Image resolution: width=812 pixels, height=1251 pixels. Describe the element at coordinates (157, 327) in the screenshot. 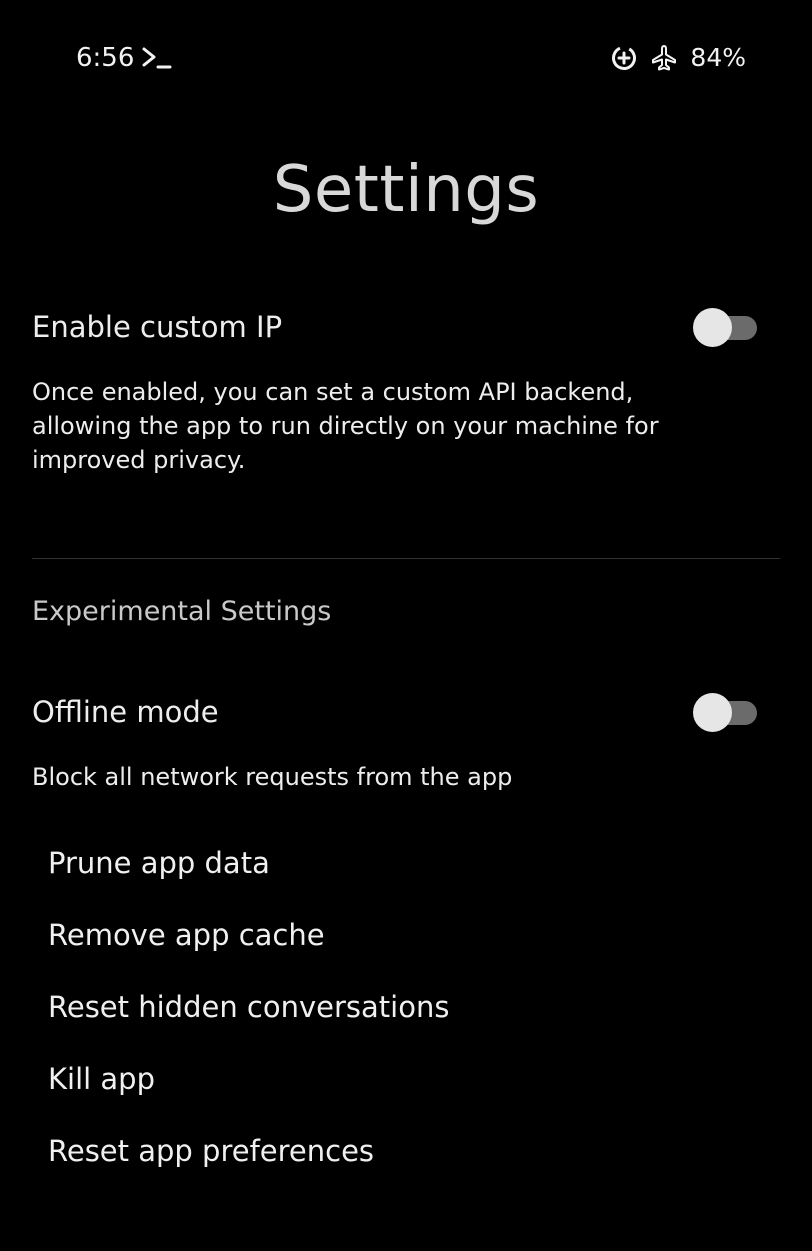

I see `custom-ip-title: Enable custom IP` at that location.